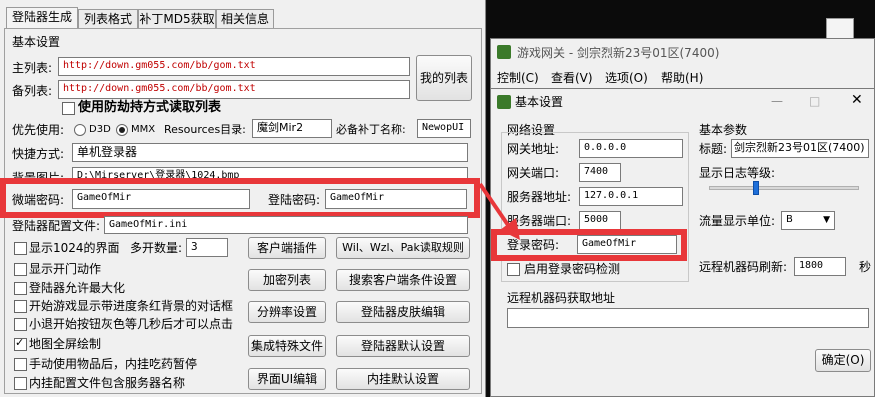 The height and width of the screenshot is (397, 875). I want to click on flow-unit-select: B ▼, so click(808, 220).